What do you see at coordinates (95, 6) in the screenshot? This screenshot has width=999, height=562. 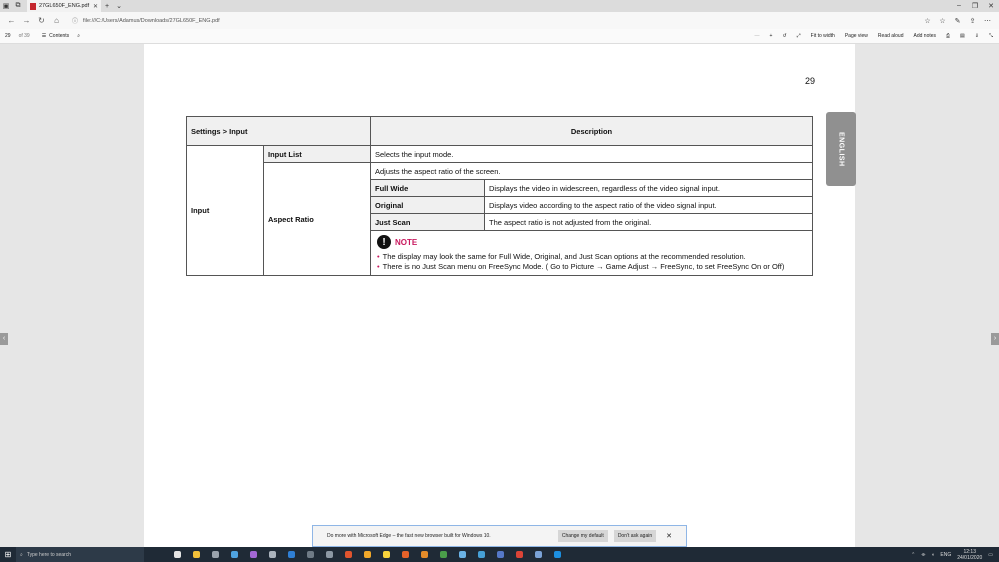 I see `close-tab-icon: ✕` at bounding box center [95, 6].